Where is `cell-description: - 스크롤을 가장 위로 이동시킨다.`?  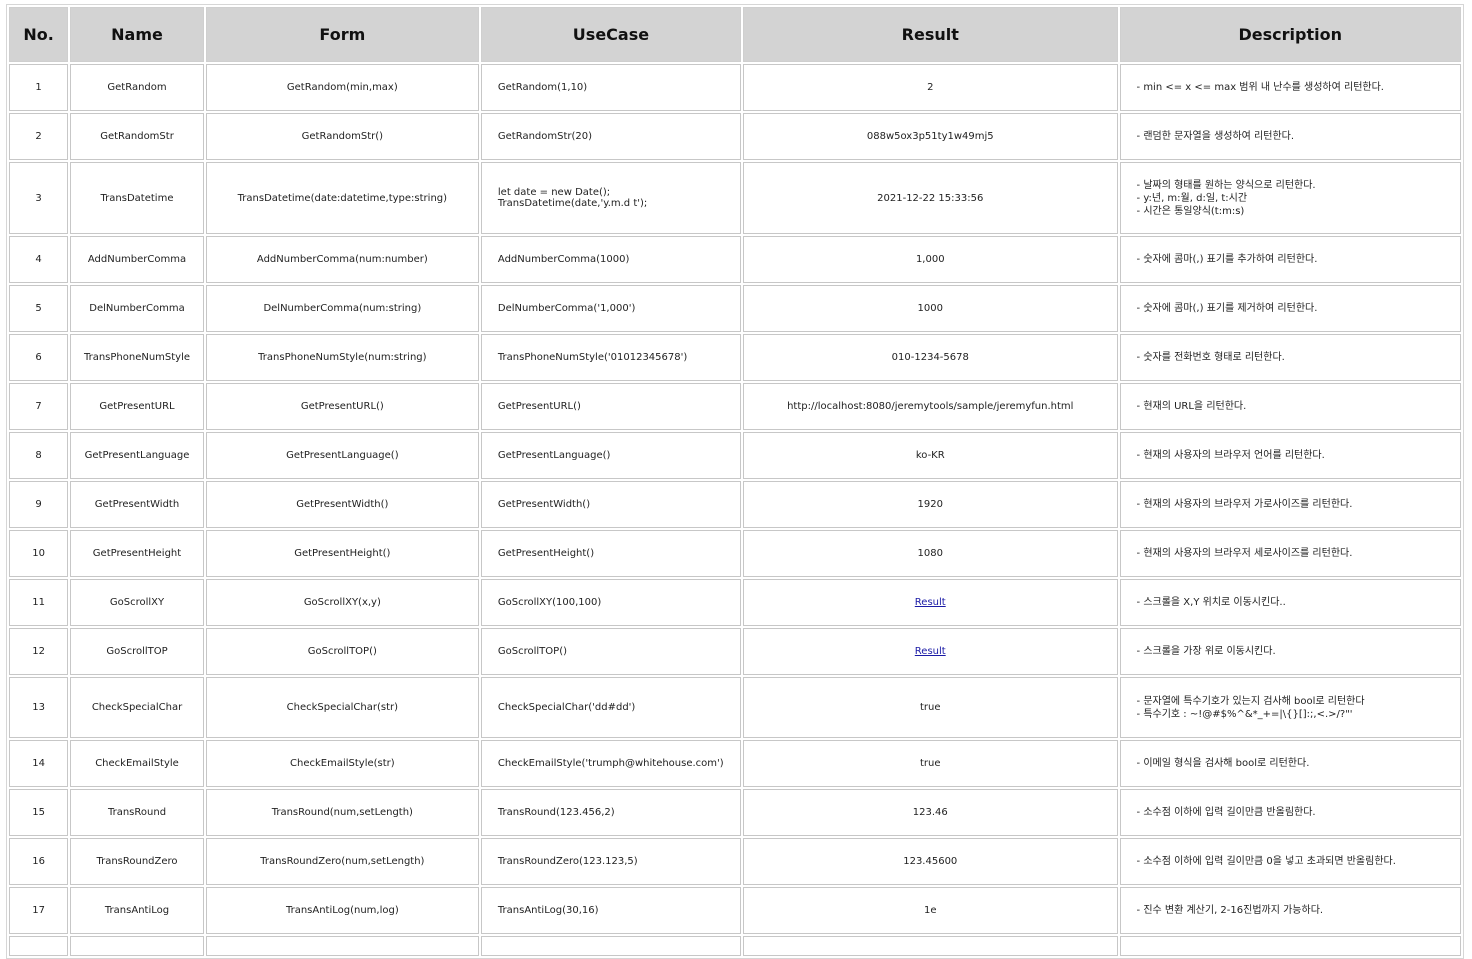
cell-description: - 스크롤을 가장 위로 이동시킨다. is located at coordinates (1290, 651).